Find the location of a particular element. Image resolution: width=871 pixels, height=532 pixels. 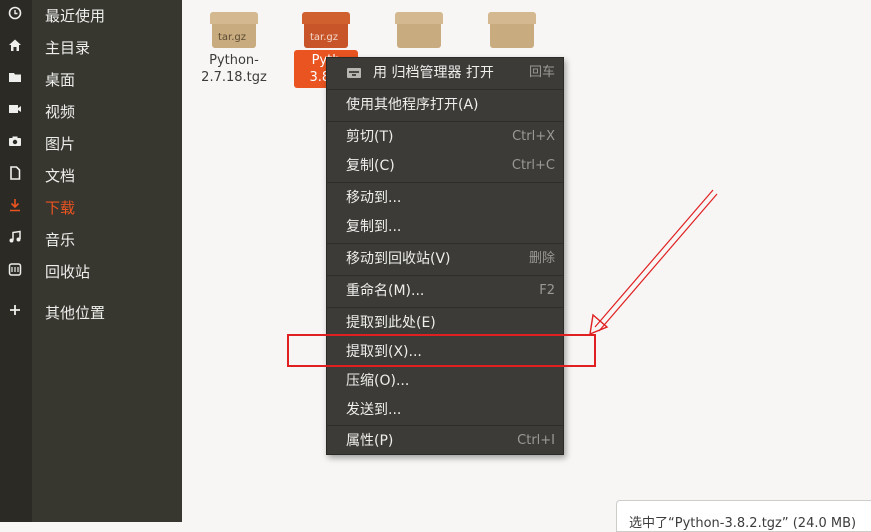

sidebar-item-label: 图片 is located at coordinates (60, 144).